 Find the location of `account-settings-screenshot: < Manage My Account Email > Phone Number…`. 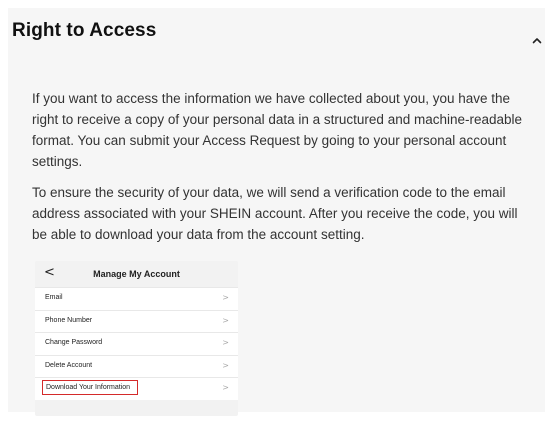

account-settings-screenshot: < Manage My Account Email > Phone Number… is located at coordinates (136, 338).